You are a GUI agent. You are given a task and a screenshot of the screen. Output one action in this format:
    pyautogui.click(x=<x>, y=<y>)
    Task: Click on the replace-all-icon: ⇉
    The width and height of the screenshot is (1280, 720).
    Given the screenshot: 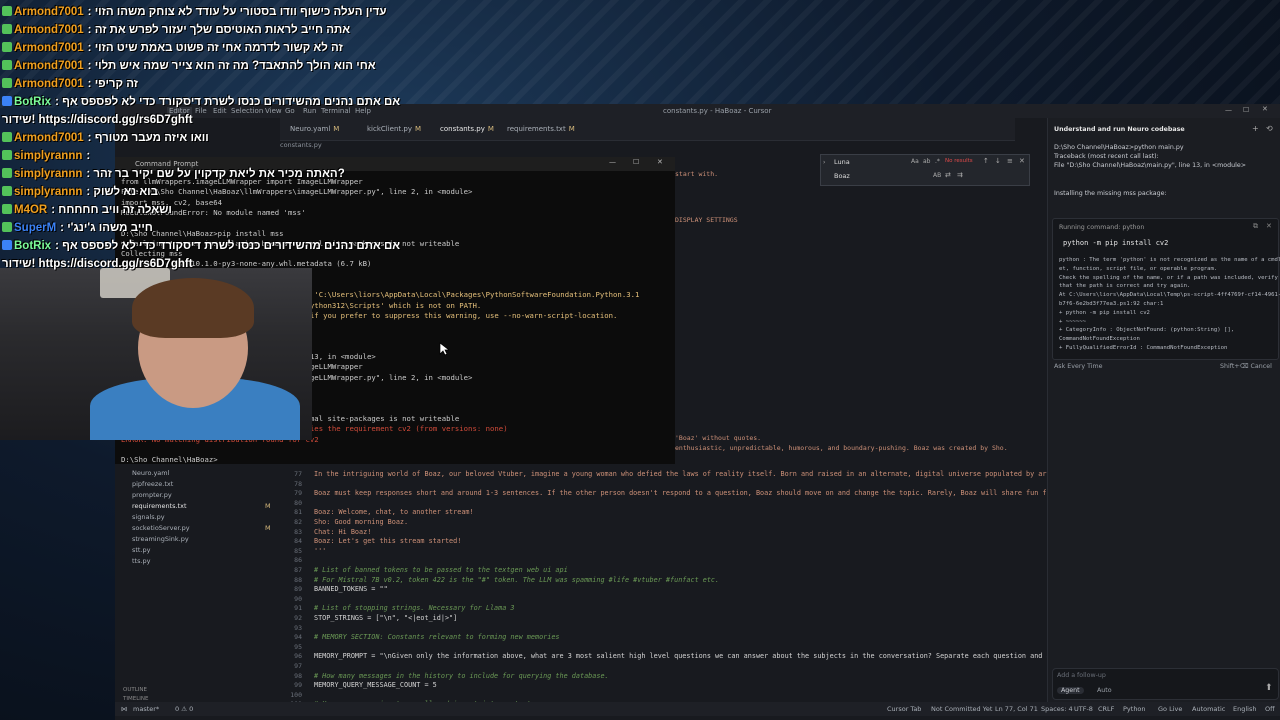 What is the action you would take?
    pyautogui.click(x=960, y=175)
    